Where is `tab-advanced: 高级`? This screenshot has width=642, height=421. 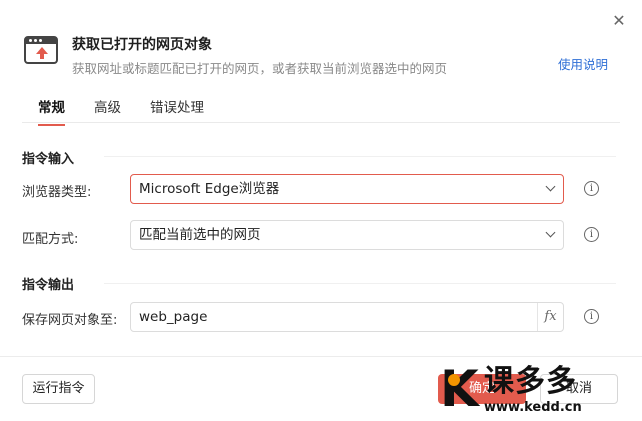
tab-advanced: 高级 is located at coordinates (107, 110).